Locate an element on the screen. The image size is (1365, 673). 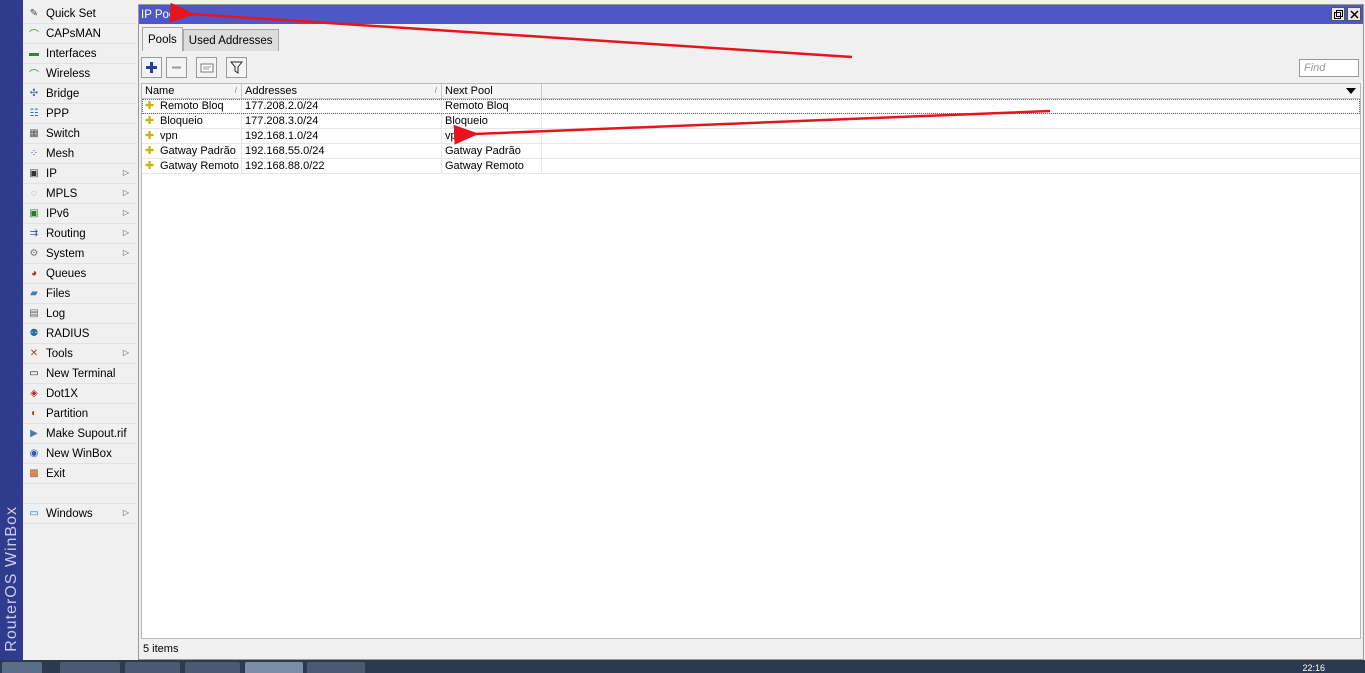
sidebar-item-label: System is located at coordinates (65, 253).